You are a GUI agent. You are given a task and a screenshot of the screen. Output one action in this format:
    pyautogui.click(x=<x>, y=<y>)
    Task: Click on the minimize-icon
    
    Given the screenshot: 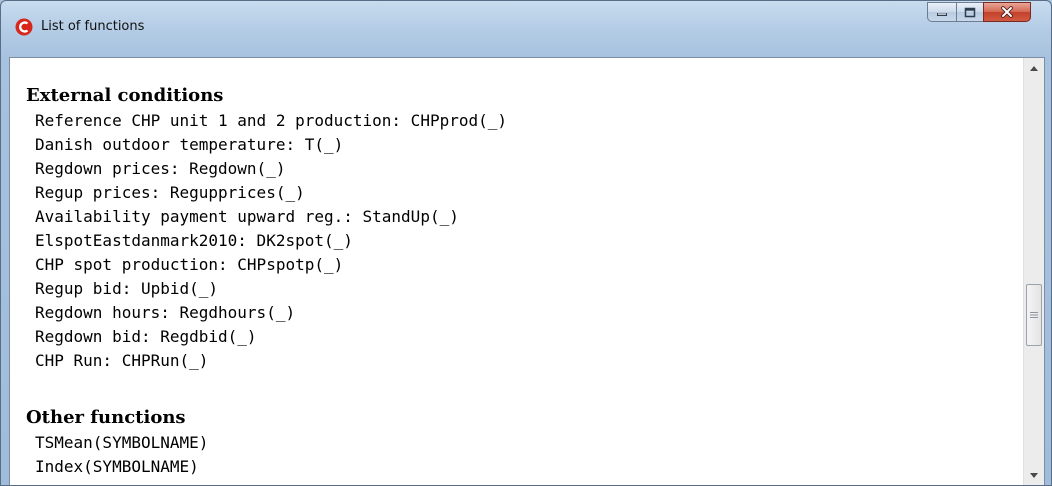 What is the action you would take?
    pyautogui.click(x=942, y=14)
    